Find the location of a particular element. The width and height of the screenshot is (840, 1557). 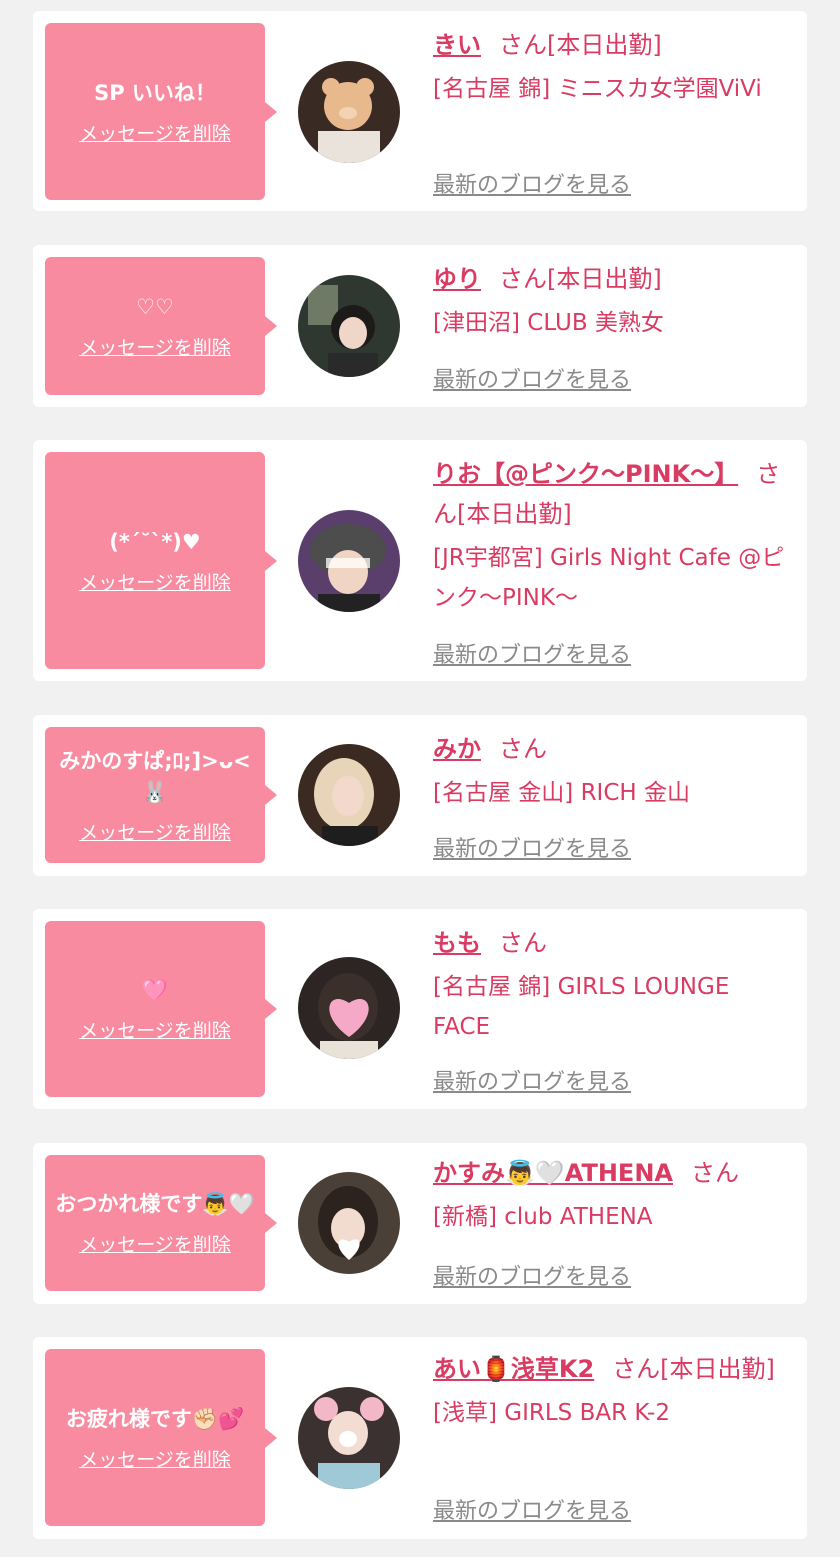

shop-name: [JR宇都宮] Girls Night Cafe @ピンク〜PINK〜 is located at coordinates (609, 578).